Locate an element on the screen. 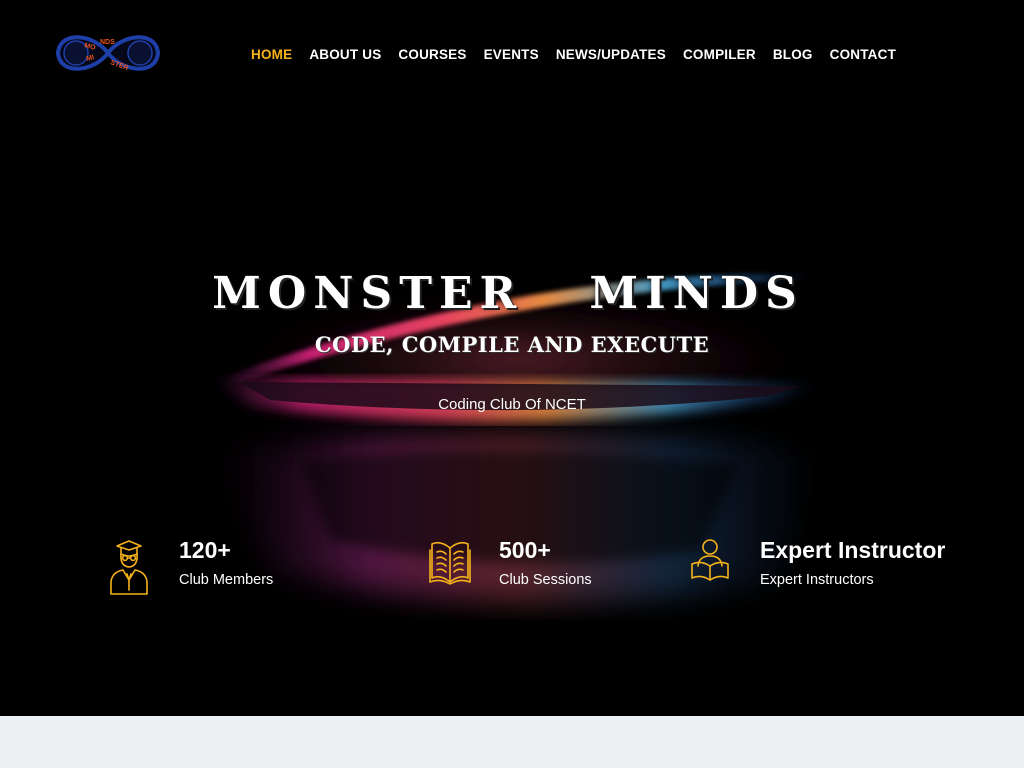  stat-club-sessions: 500+ Club Sessions is located at coordinates (528, 568).